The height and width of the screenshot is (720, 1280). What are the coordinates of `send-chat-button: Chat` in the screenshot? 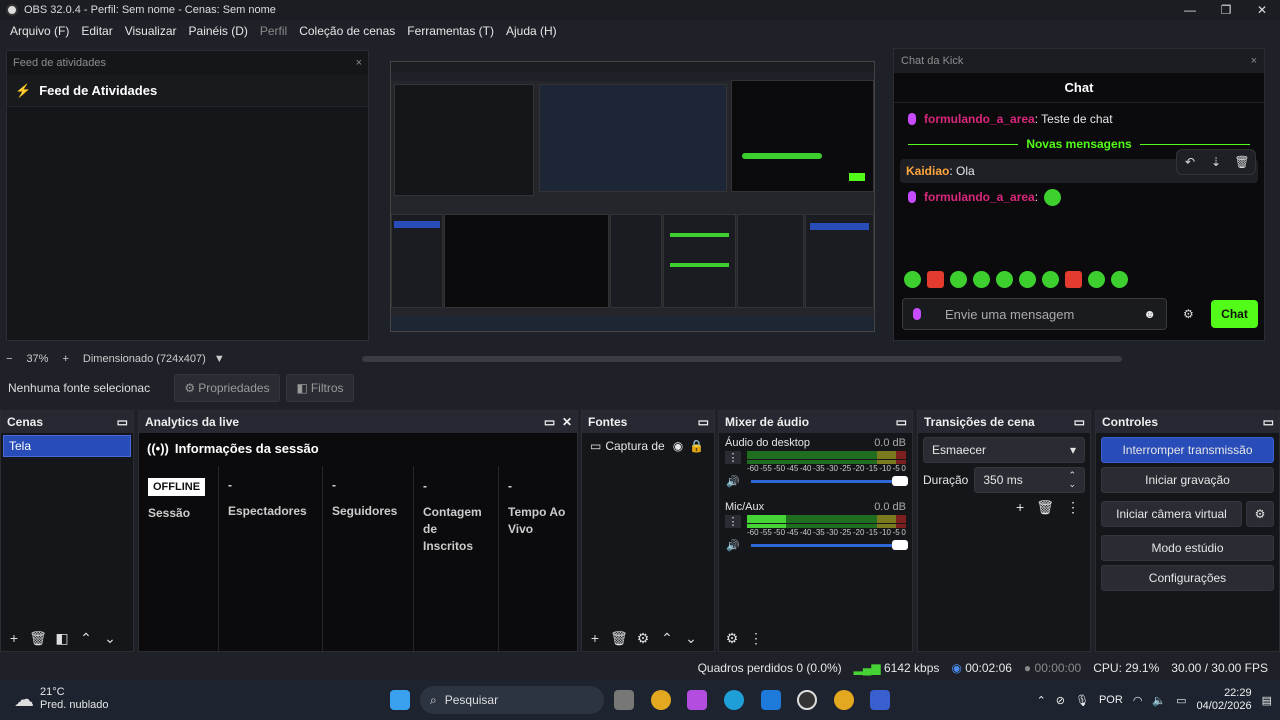 It's located at (1234, 314).